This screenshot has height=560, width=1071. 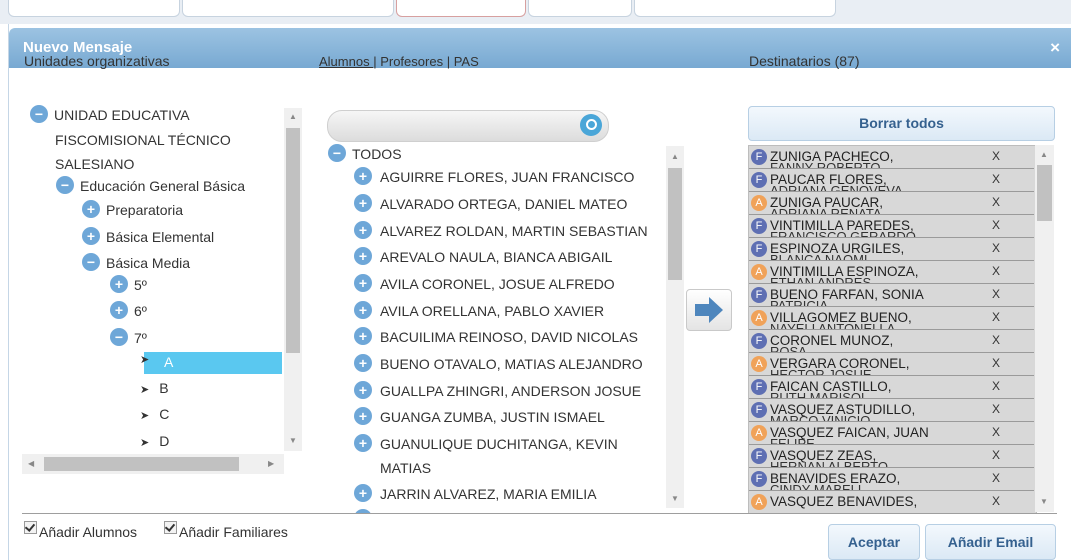 I want to click on scroll-left-icon: ◀, so click(x=31, y=463).